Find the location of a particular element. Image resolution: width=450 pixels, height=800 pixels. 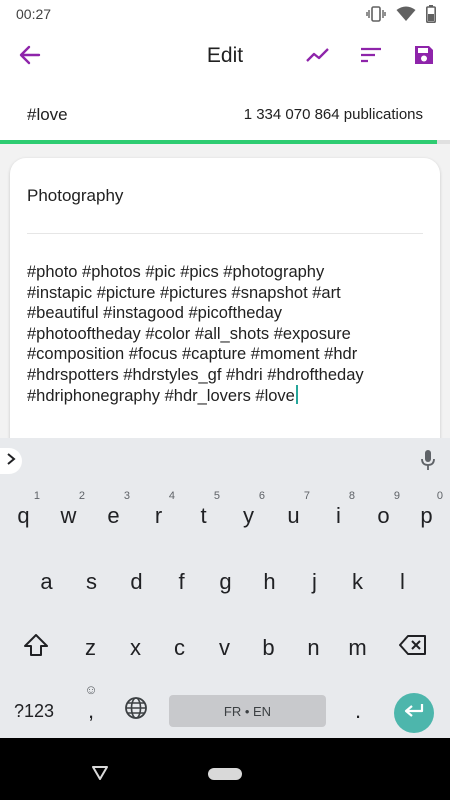

key-o: 9o is located at coordinates (383, 516).